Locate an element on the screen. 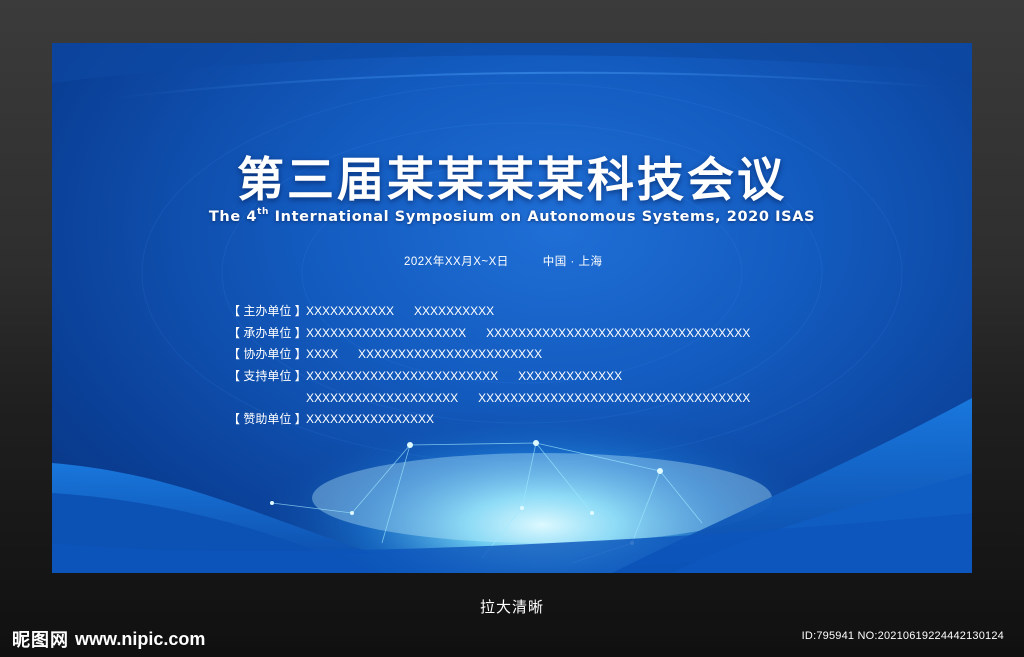  organizer-value: XXXXXXXXXXXXXXXXXXXXXXX is located at coordinates (450, 354).